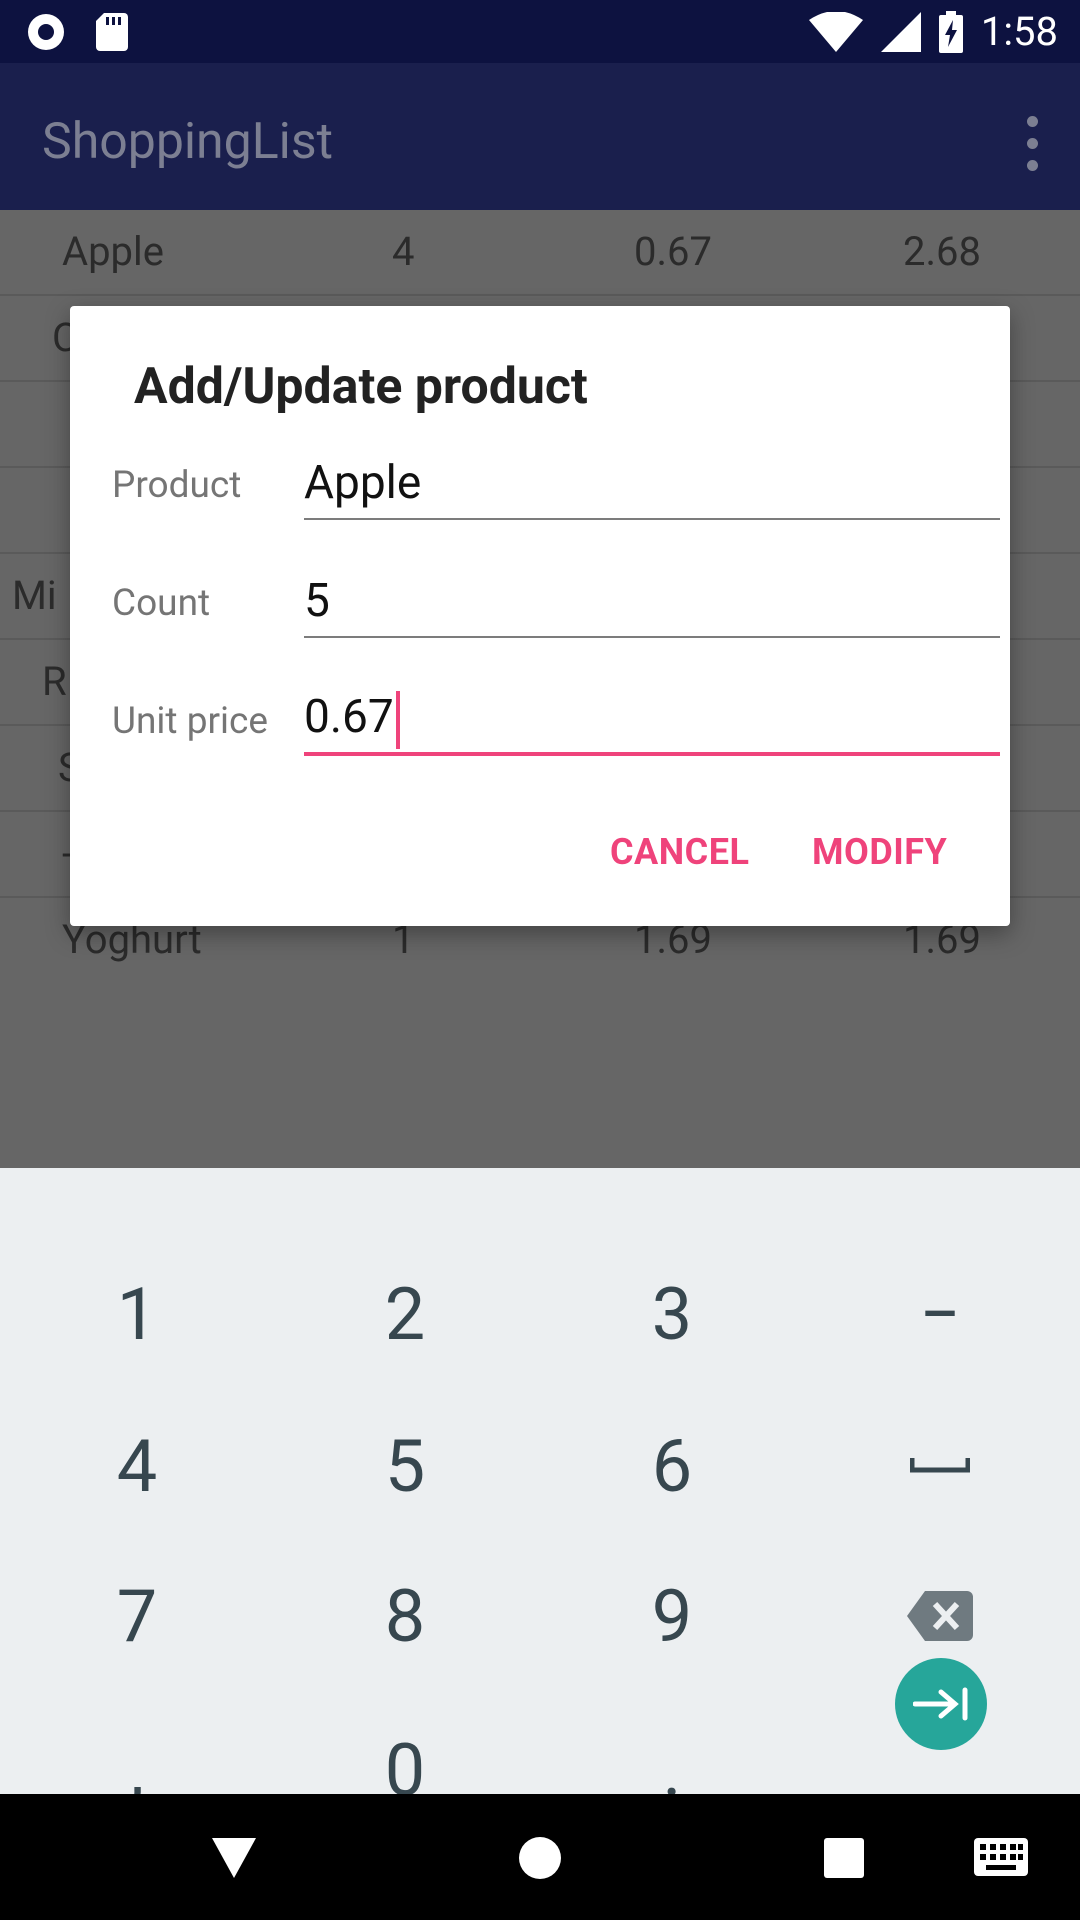 The width and height of the screenshot is (1080, 1920). I want to click on app-bar: ShoppingList, so click(540, 136).